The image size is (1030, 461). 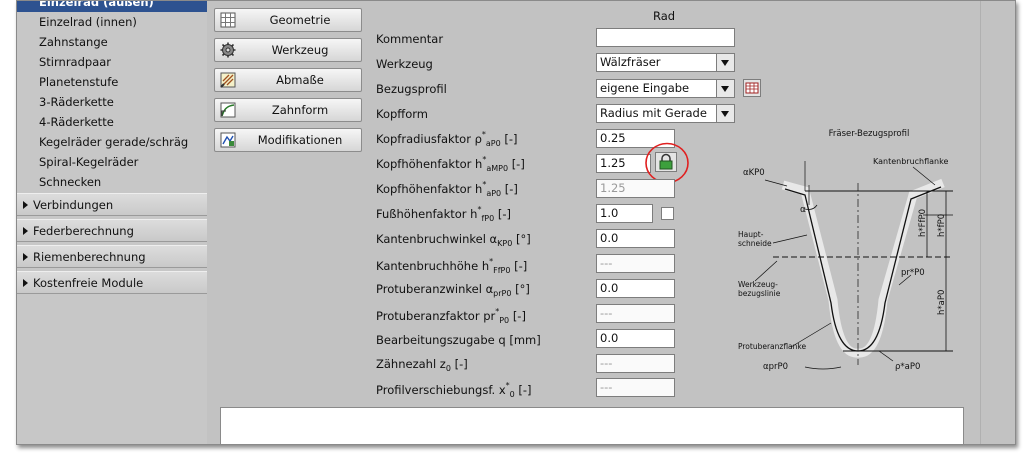 What do you see at coordinates (630, 62) in the screenshot?
I see `select-value: Wälzfräser` at bounding box center [630, 62].